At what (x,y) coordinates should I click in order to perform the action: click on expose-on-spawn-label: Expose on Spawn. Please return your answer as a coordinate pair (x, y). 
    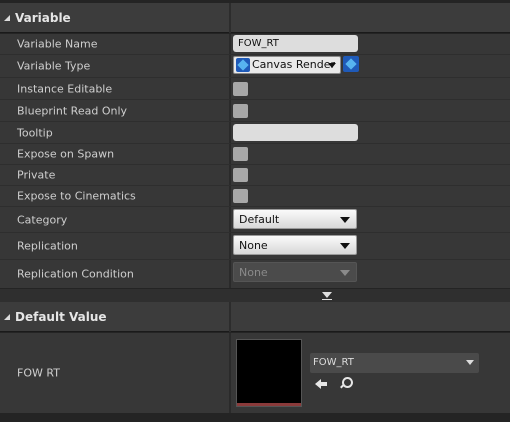
    Looking at the image, I should click on (66, 154).